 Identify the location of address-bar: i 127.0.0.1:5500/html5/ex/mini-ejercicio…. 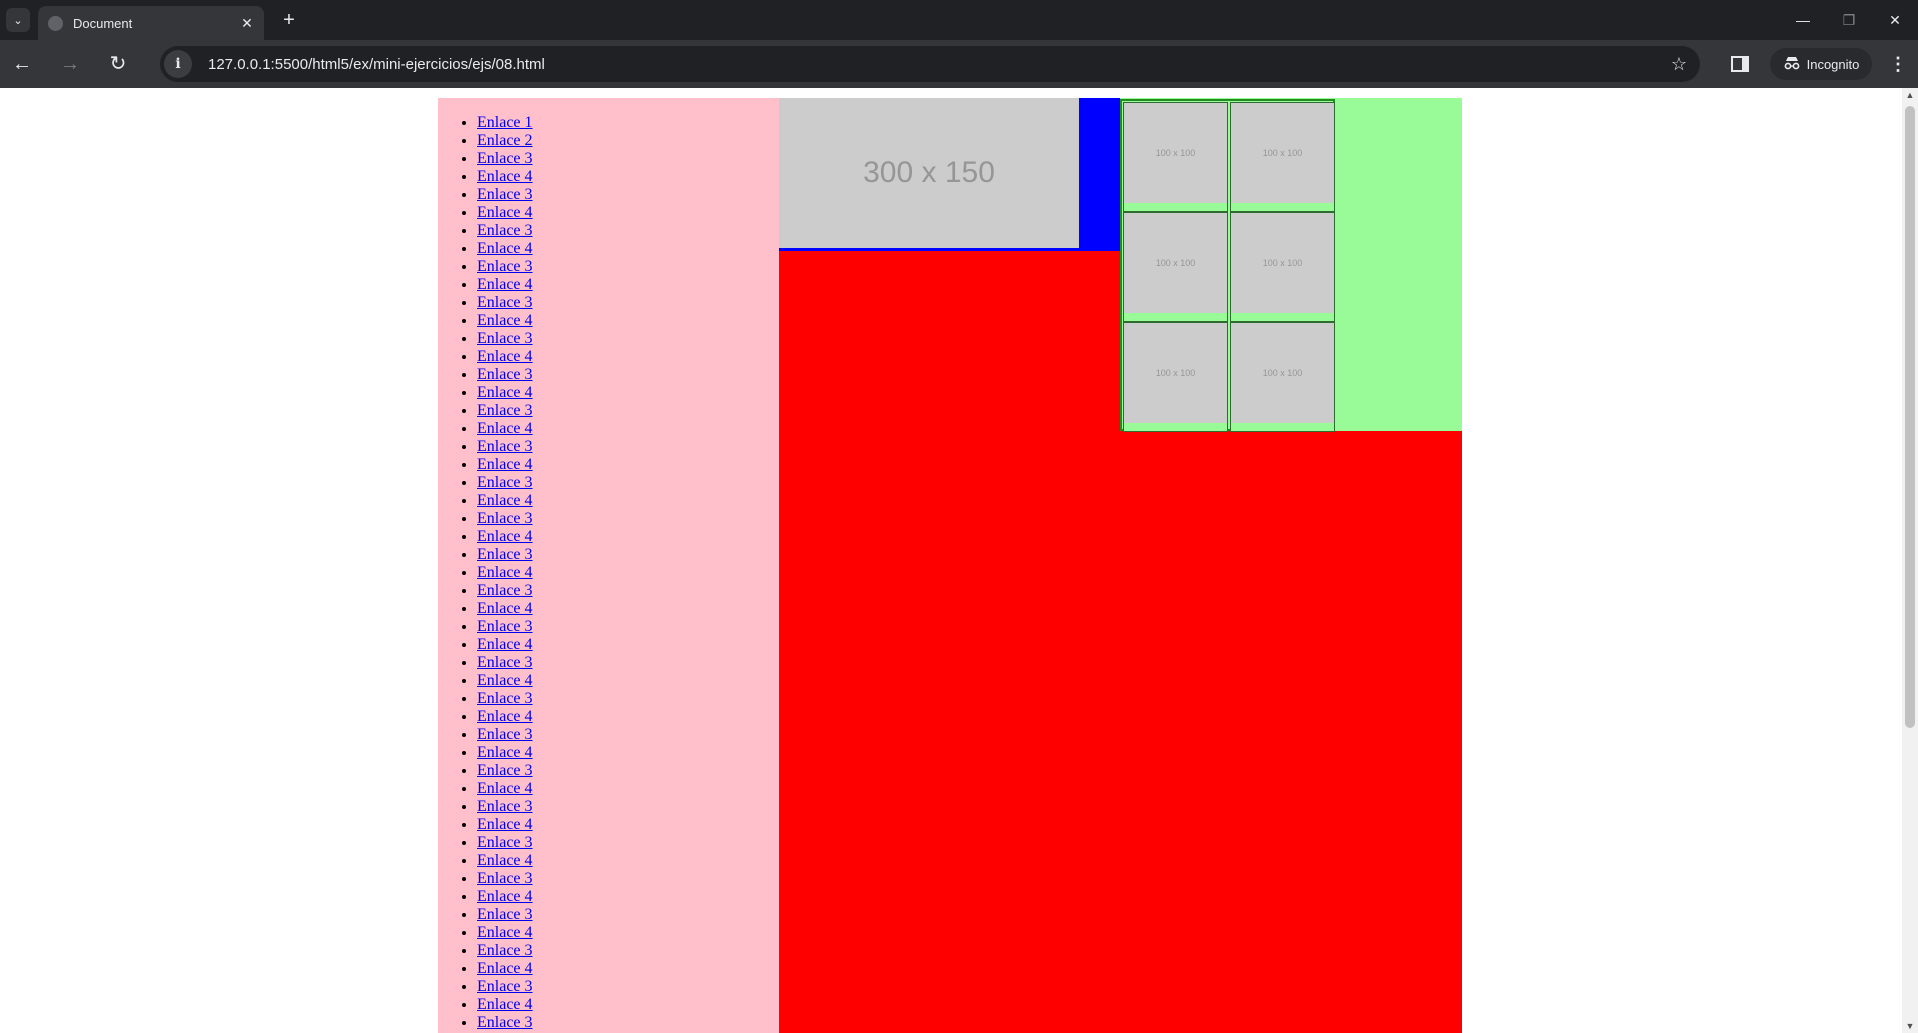
(930, 64).